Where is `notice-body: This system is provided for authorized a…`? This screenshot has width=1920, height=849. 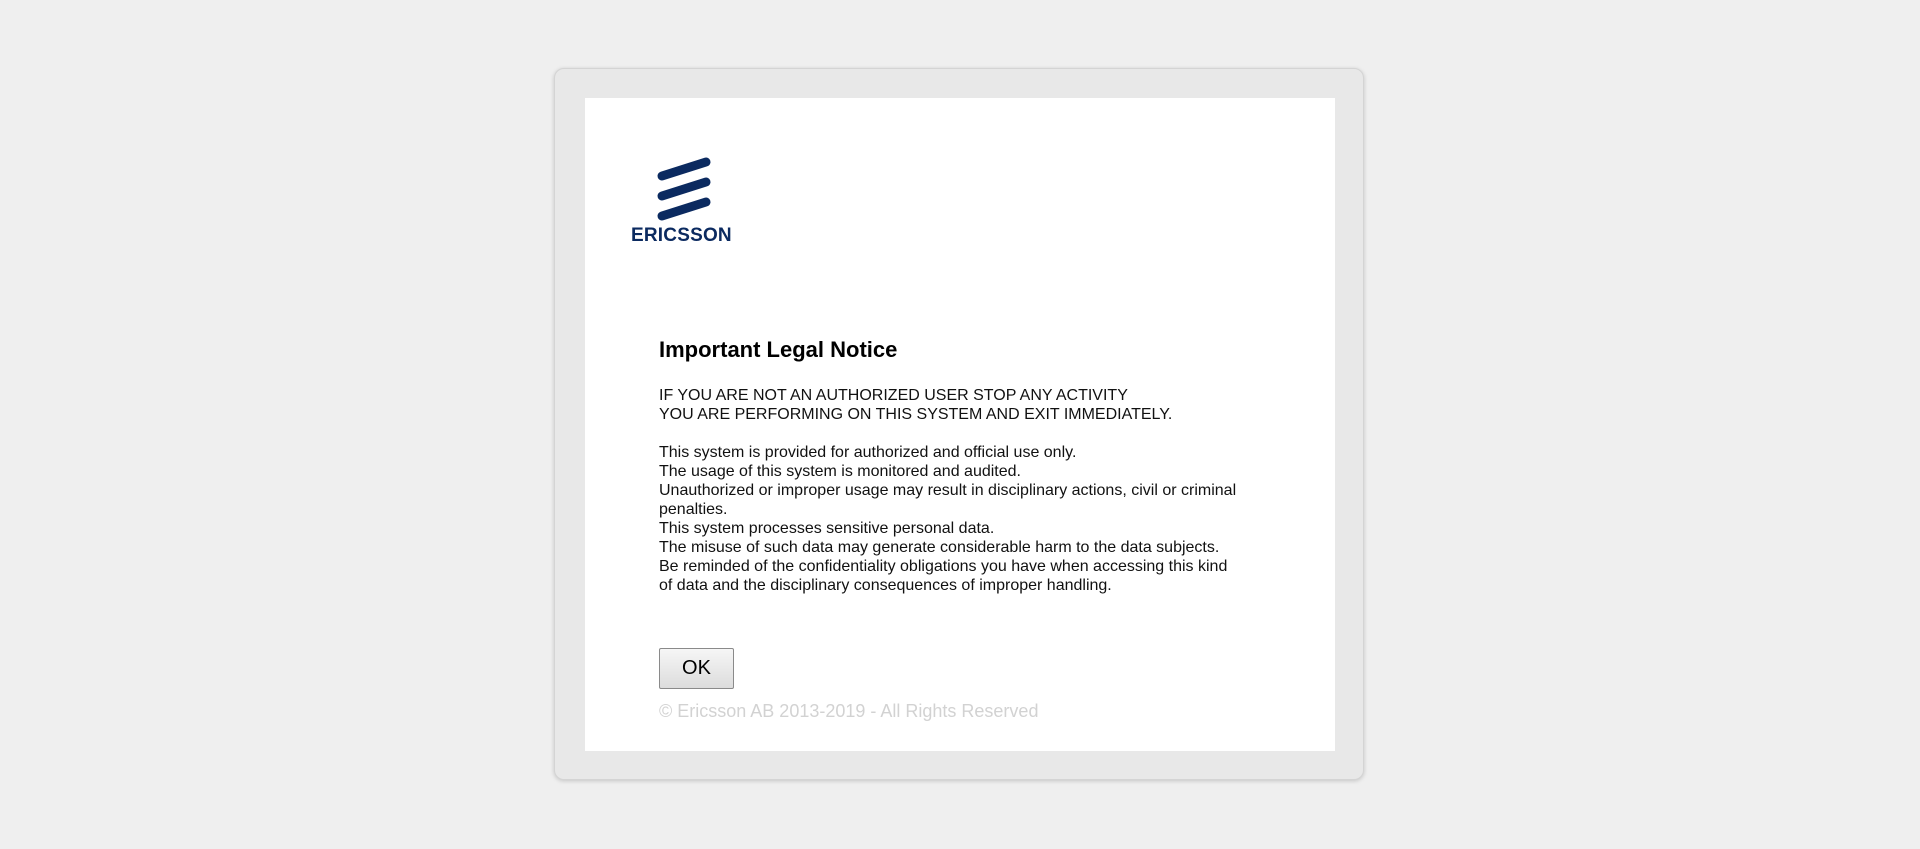
notice-body: This system is provided for authorized a… is located at coordinates (969, 519).